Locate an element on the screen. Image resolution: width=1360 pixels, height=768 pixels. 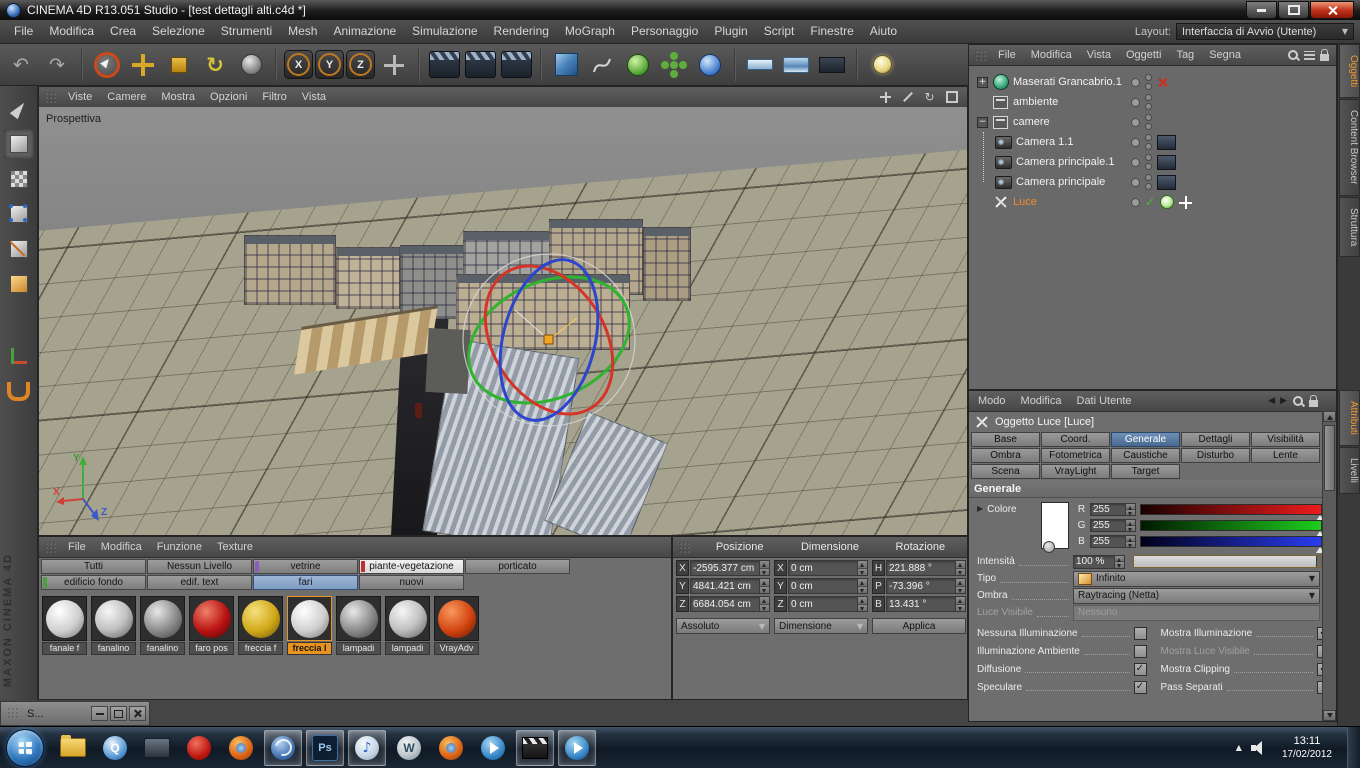
menu-animazione: Animazione is located at coordinates (364, 31).